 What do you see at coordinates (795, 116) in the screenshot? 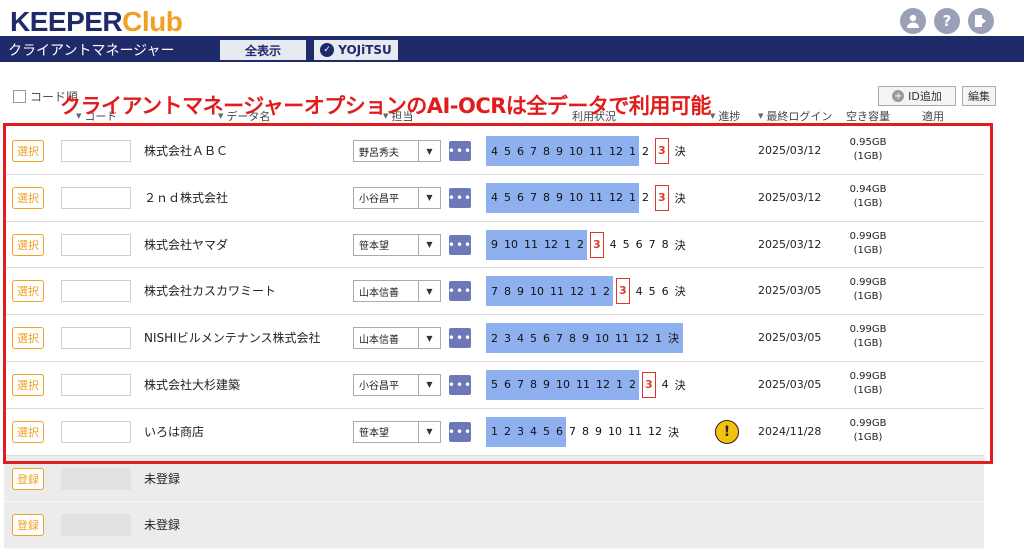
I see `col-header-last-login: ▼ 最終ログイン` at bounding box center [795, 116].